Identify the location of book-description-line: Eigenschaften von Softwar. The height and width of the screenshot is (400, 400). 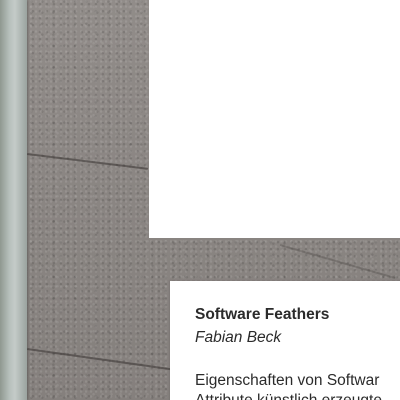
(287, 380).